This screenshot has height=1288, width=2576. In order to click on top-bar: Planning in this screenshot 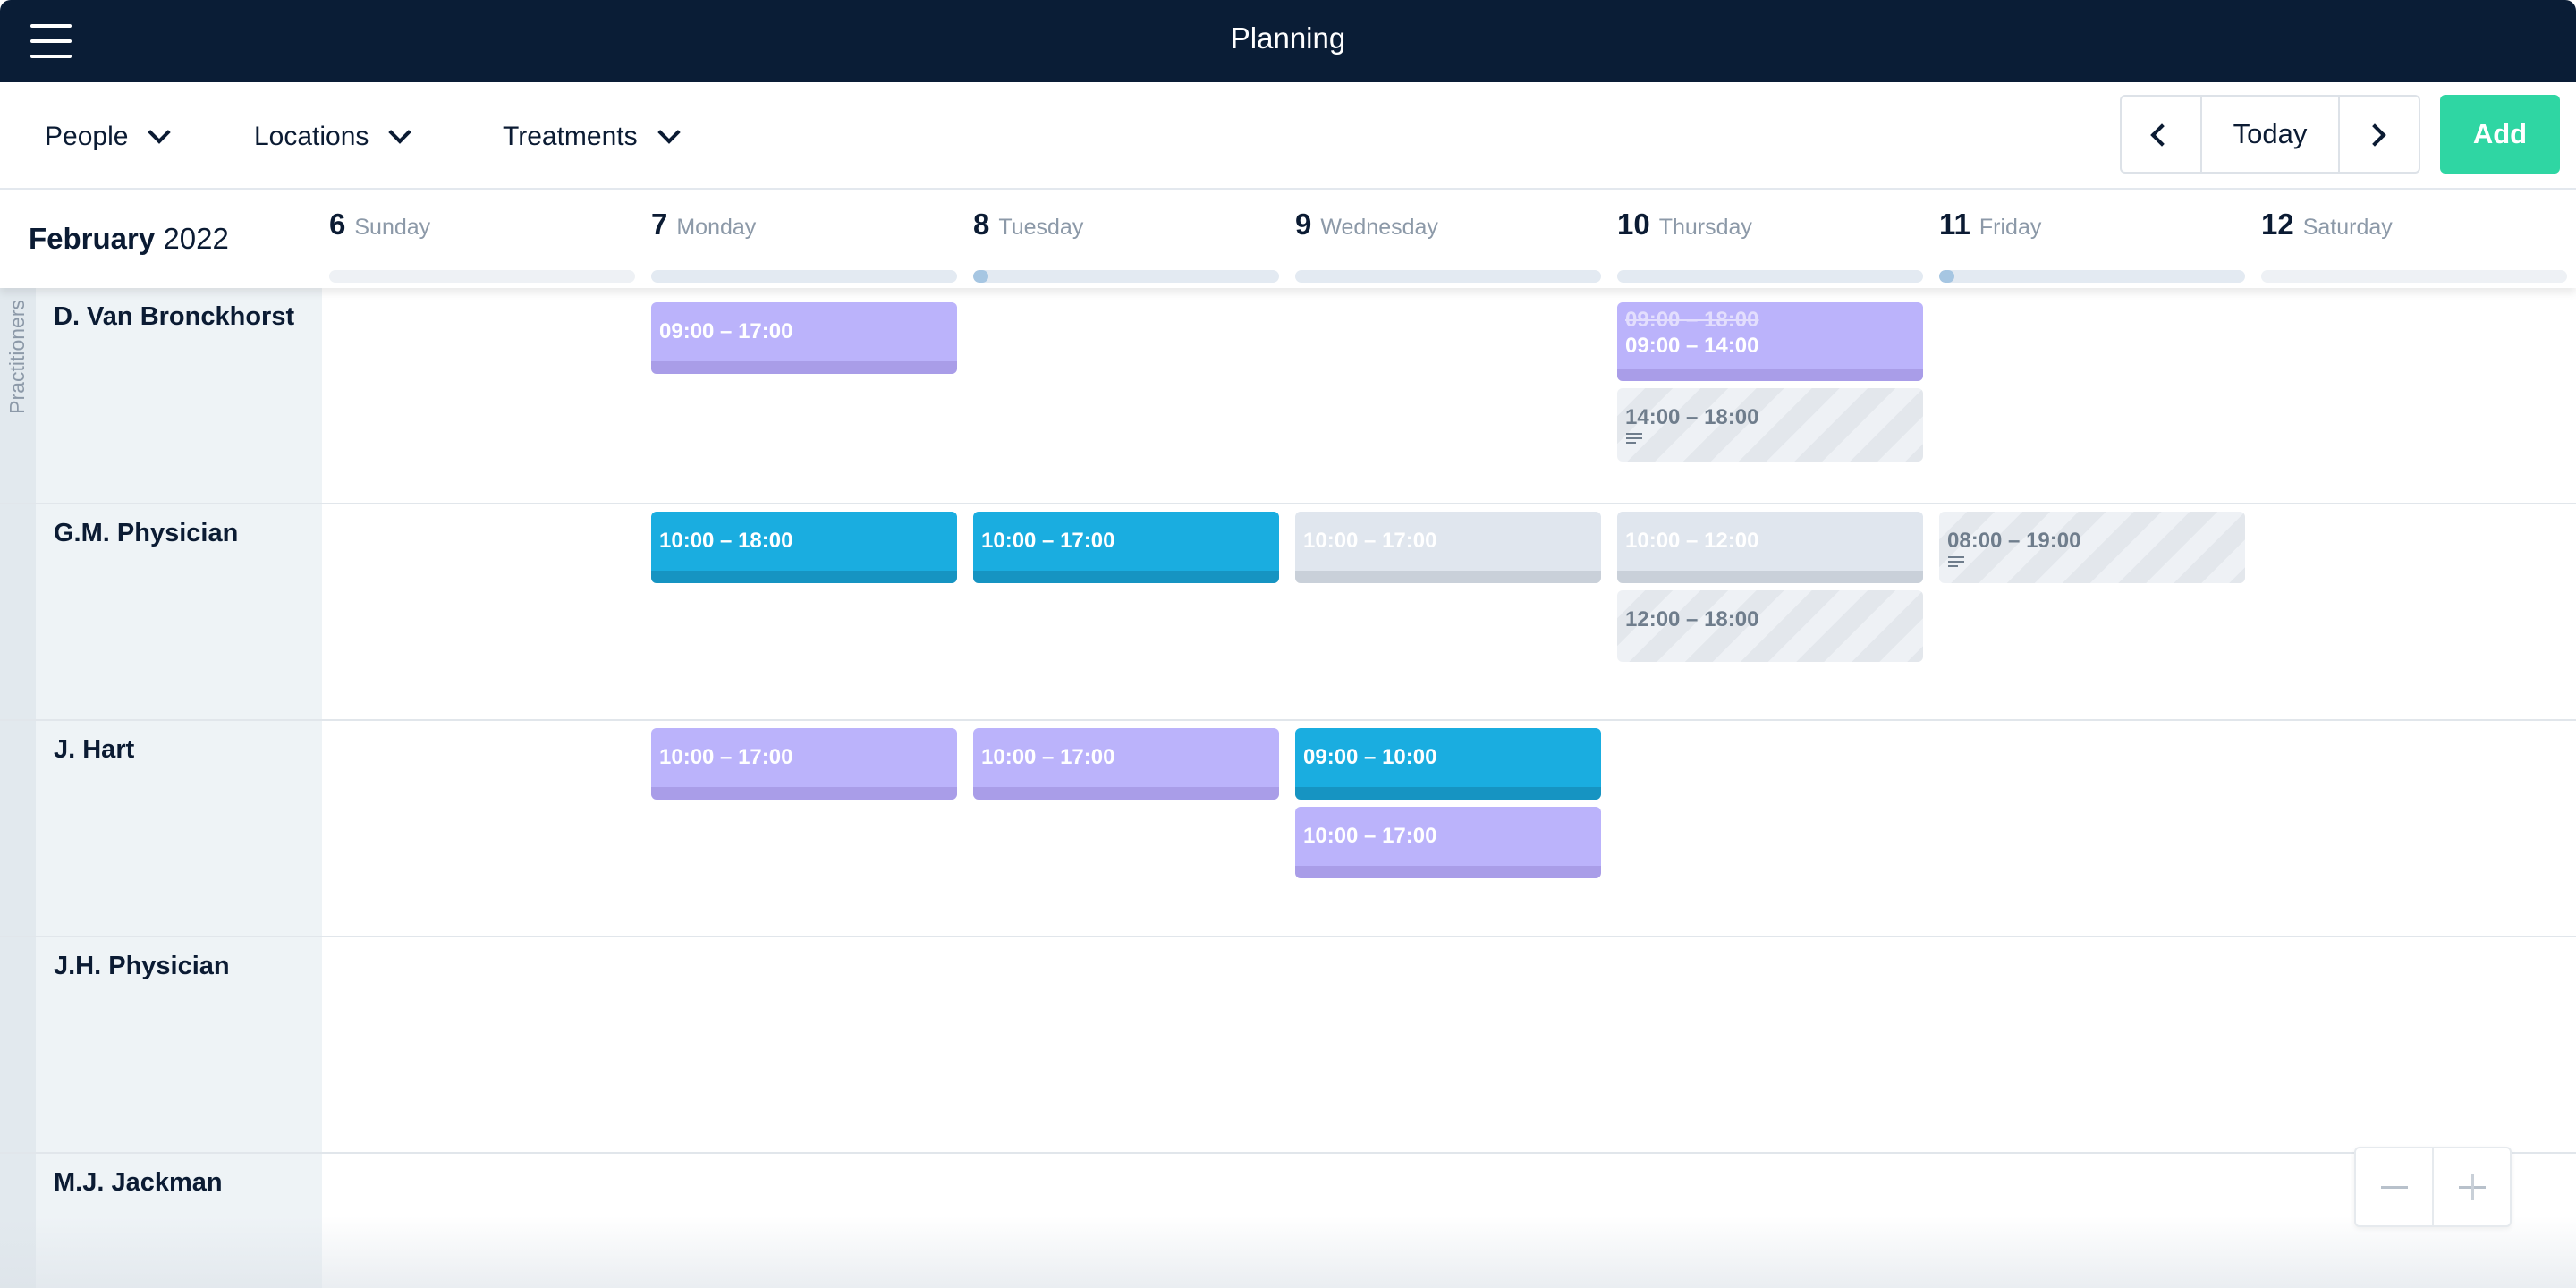, I will do `click(1288, 41)`.